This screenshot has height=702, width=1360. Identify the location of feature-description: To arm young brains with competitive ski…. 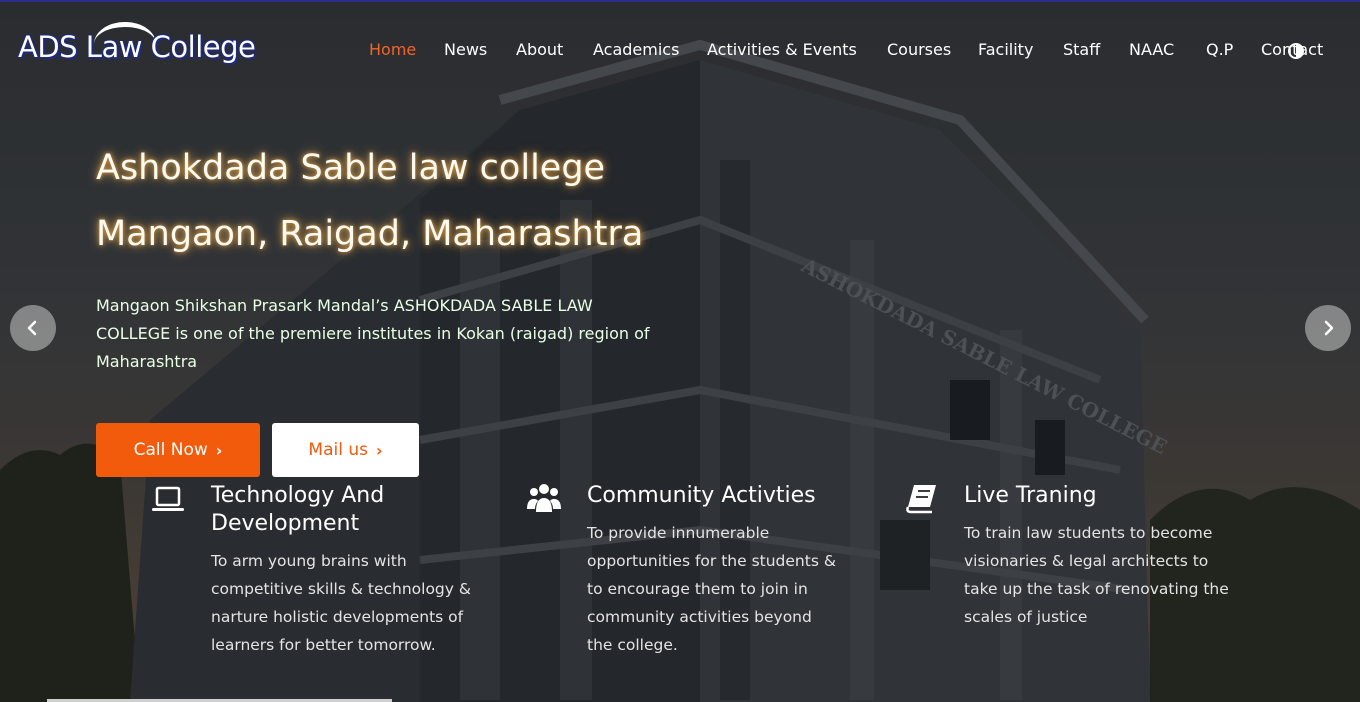
(341, 603).